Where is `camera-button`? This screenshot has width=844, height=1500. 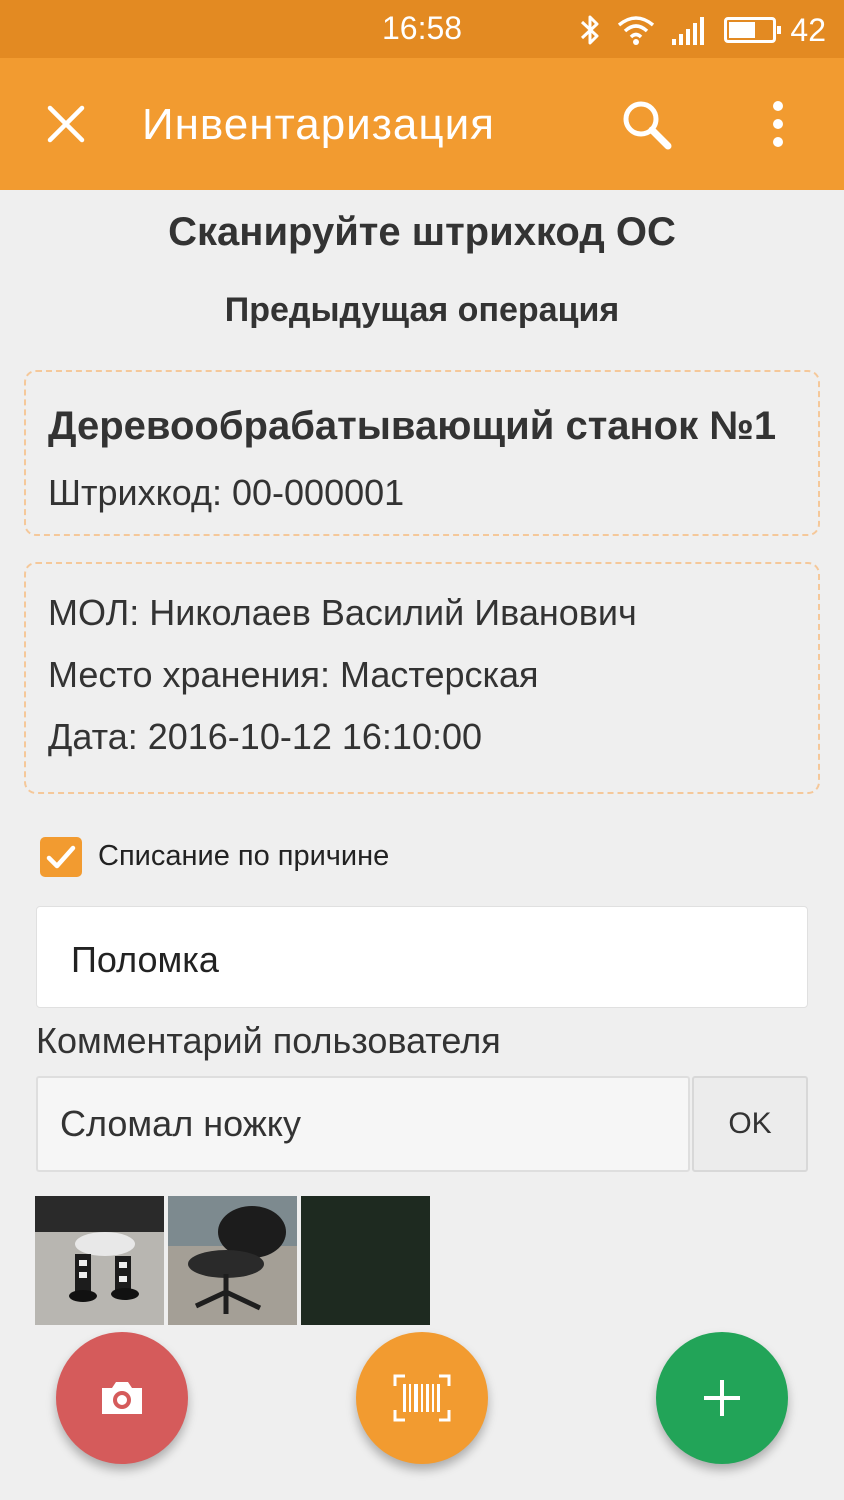
camera-button is located at coordinates (122, 1398).